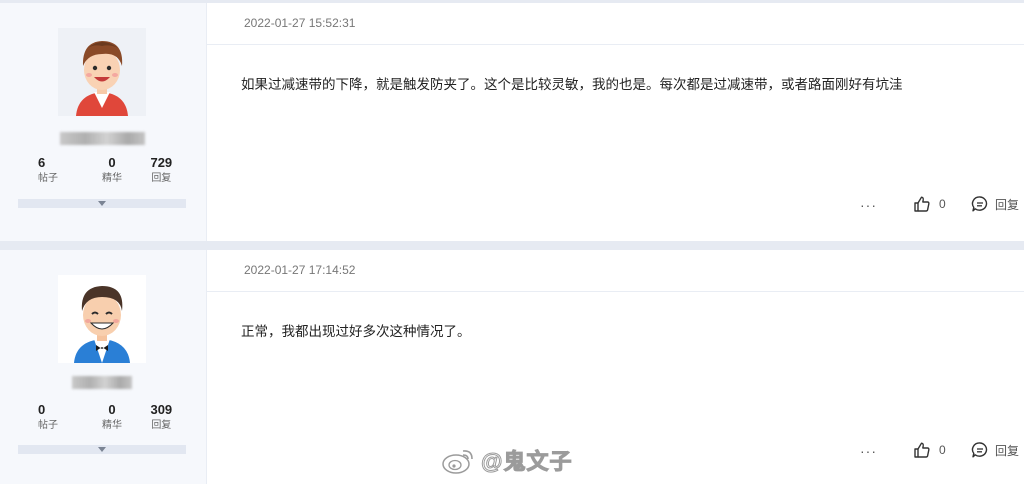 This screenshot has height=484, width=1024. I want to click on user-panel: 0 帖子 0 精华 309 回复, so click(103, 367).